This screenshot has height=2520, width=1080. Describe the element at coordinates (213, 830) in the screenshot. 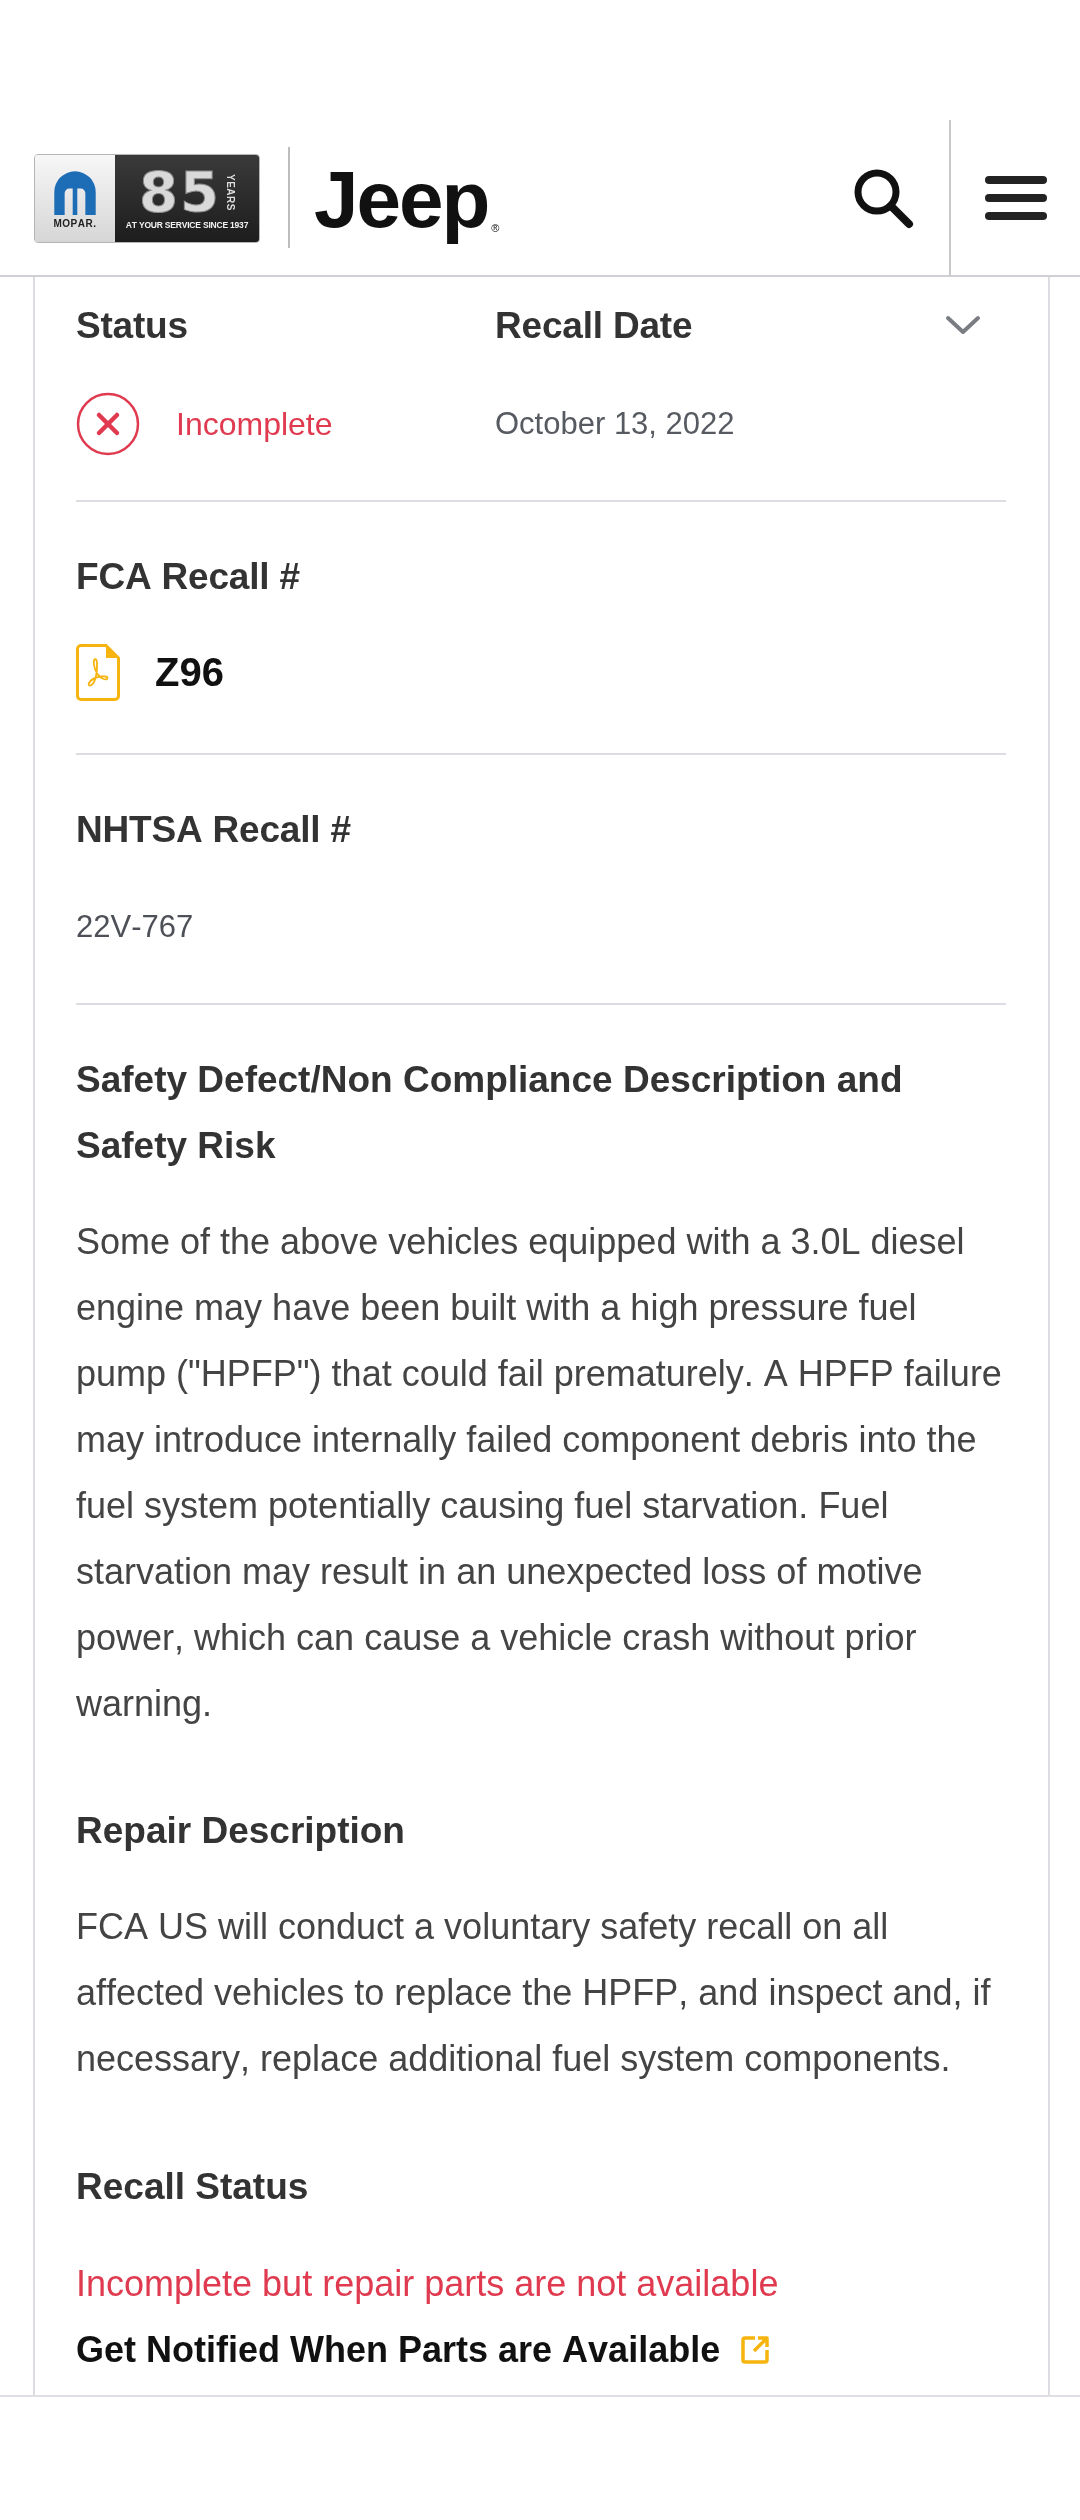

I see `nhtsa-recall-label: NHTSA Recall #` at that location.